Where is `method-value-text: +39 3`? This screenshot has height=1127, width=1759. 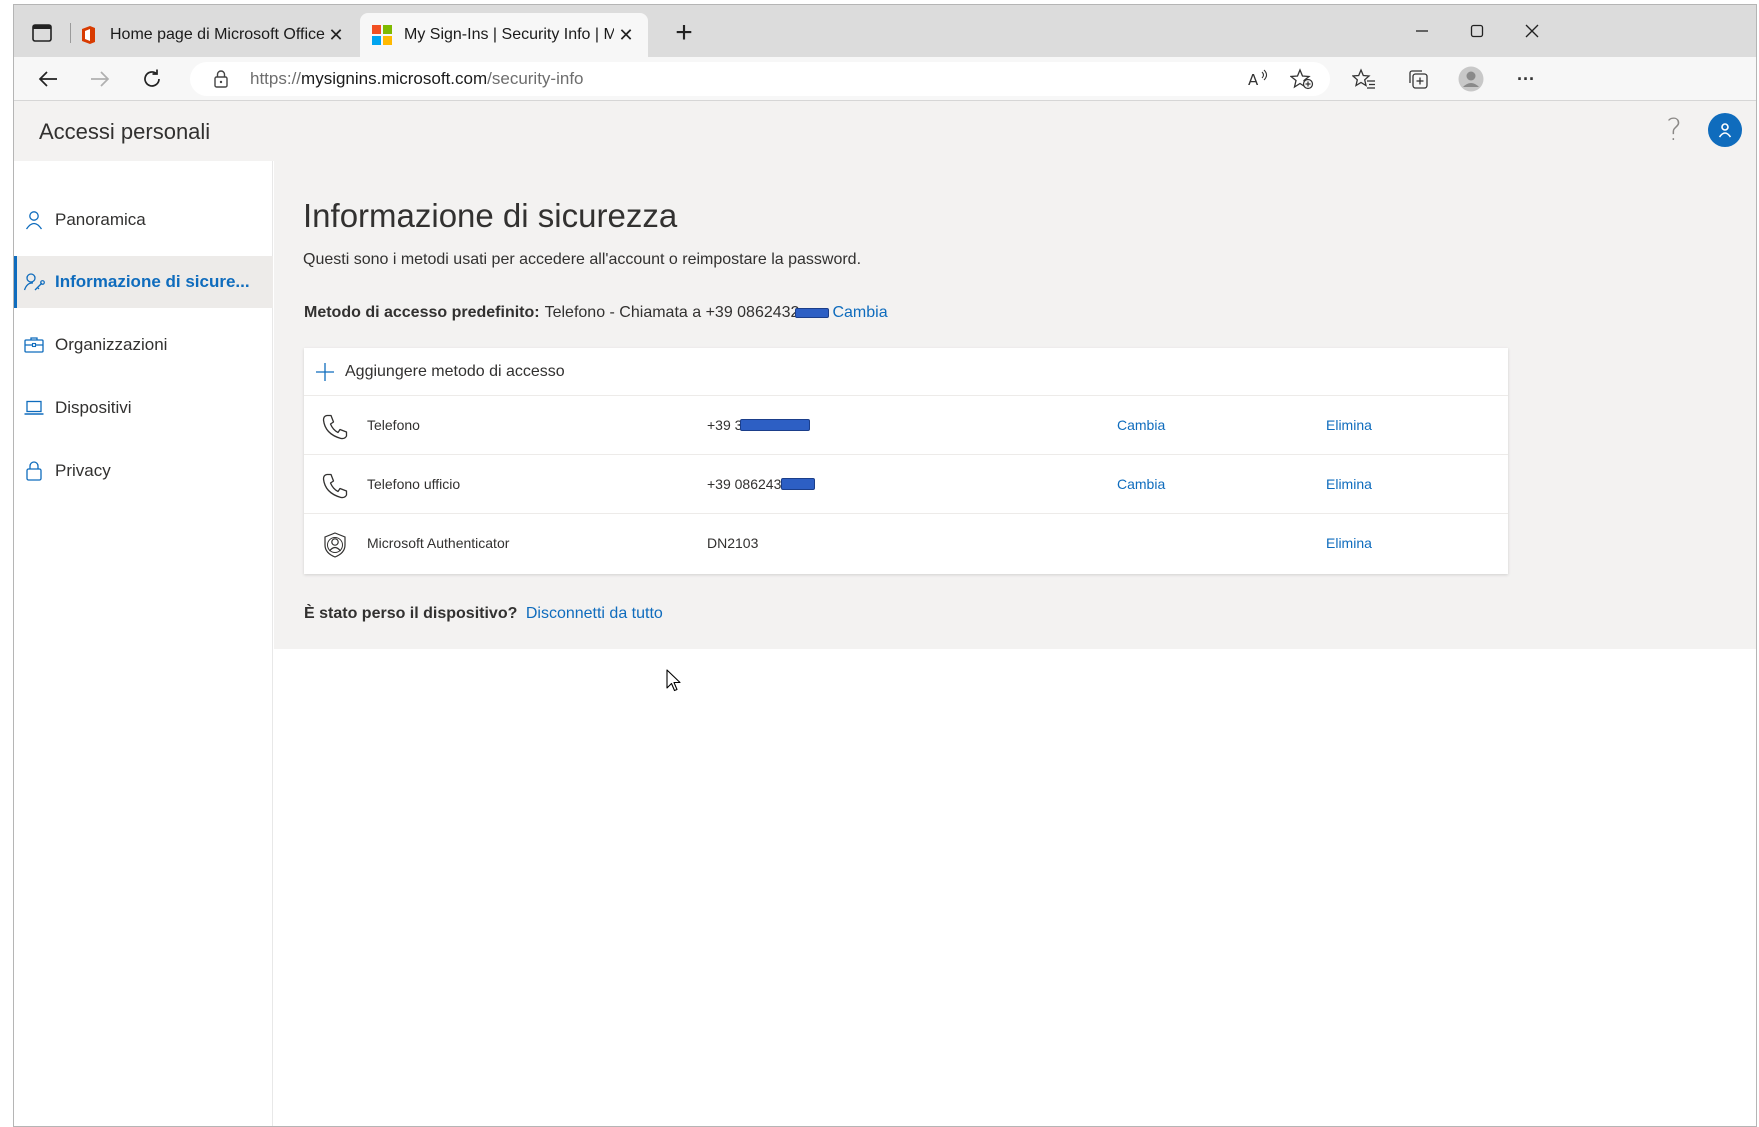
method-value-text: +39 3 is located at coordinates (725, 425).